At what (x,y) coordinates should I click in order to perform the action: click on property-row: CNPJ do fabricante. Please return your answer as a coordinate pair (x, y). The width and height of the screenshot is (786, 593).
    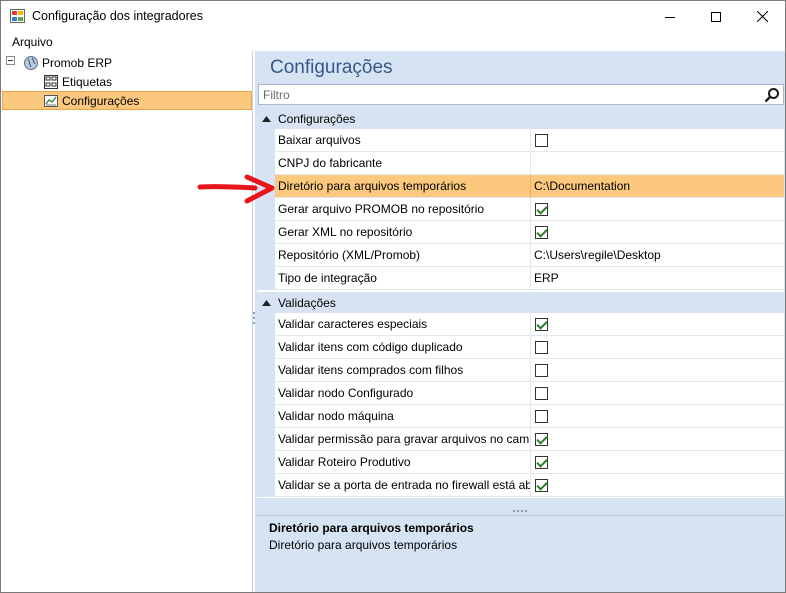
    Looking at the image, I should click on (520, 163).